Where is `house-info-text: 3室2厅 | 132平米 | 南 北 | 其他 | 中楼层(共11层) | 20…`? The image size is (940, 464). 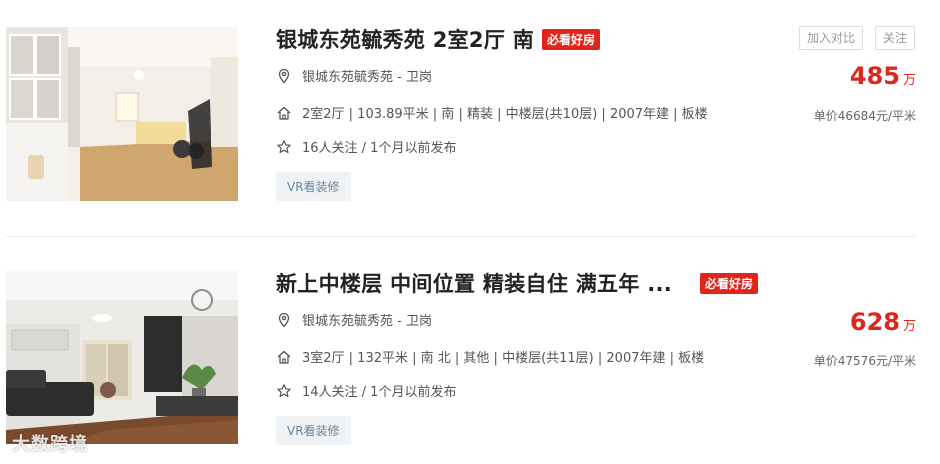
house-info-text: 3室2厅 | 132平米 | 南 北 | 其他 | 中楼层(共11层) | 20… is located at coordinates (503, 358).